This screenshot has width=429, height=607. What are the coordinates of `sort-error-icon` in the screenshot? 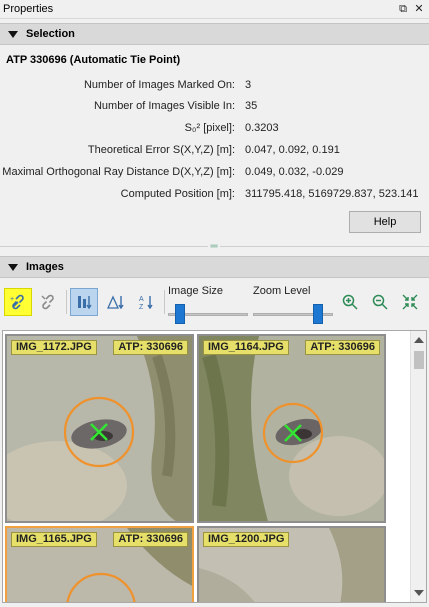 It's located at (115, 302).